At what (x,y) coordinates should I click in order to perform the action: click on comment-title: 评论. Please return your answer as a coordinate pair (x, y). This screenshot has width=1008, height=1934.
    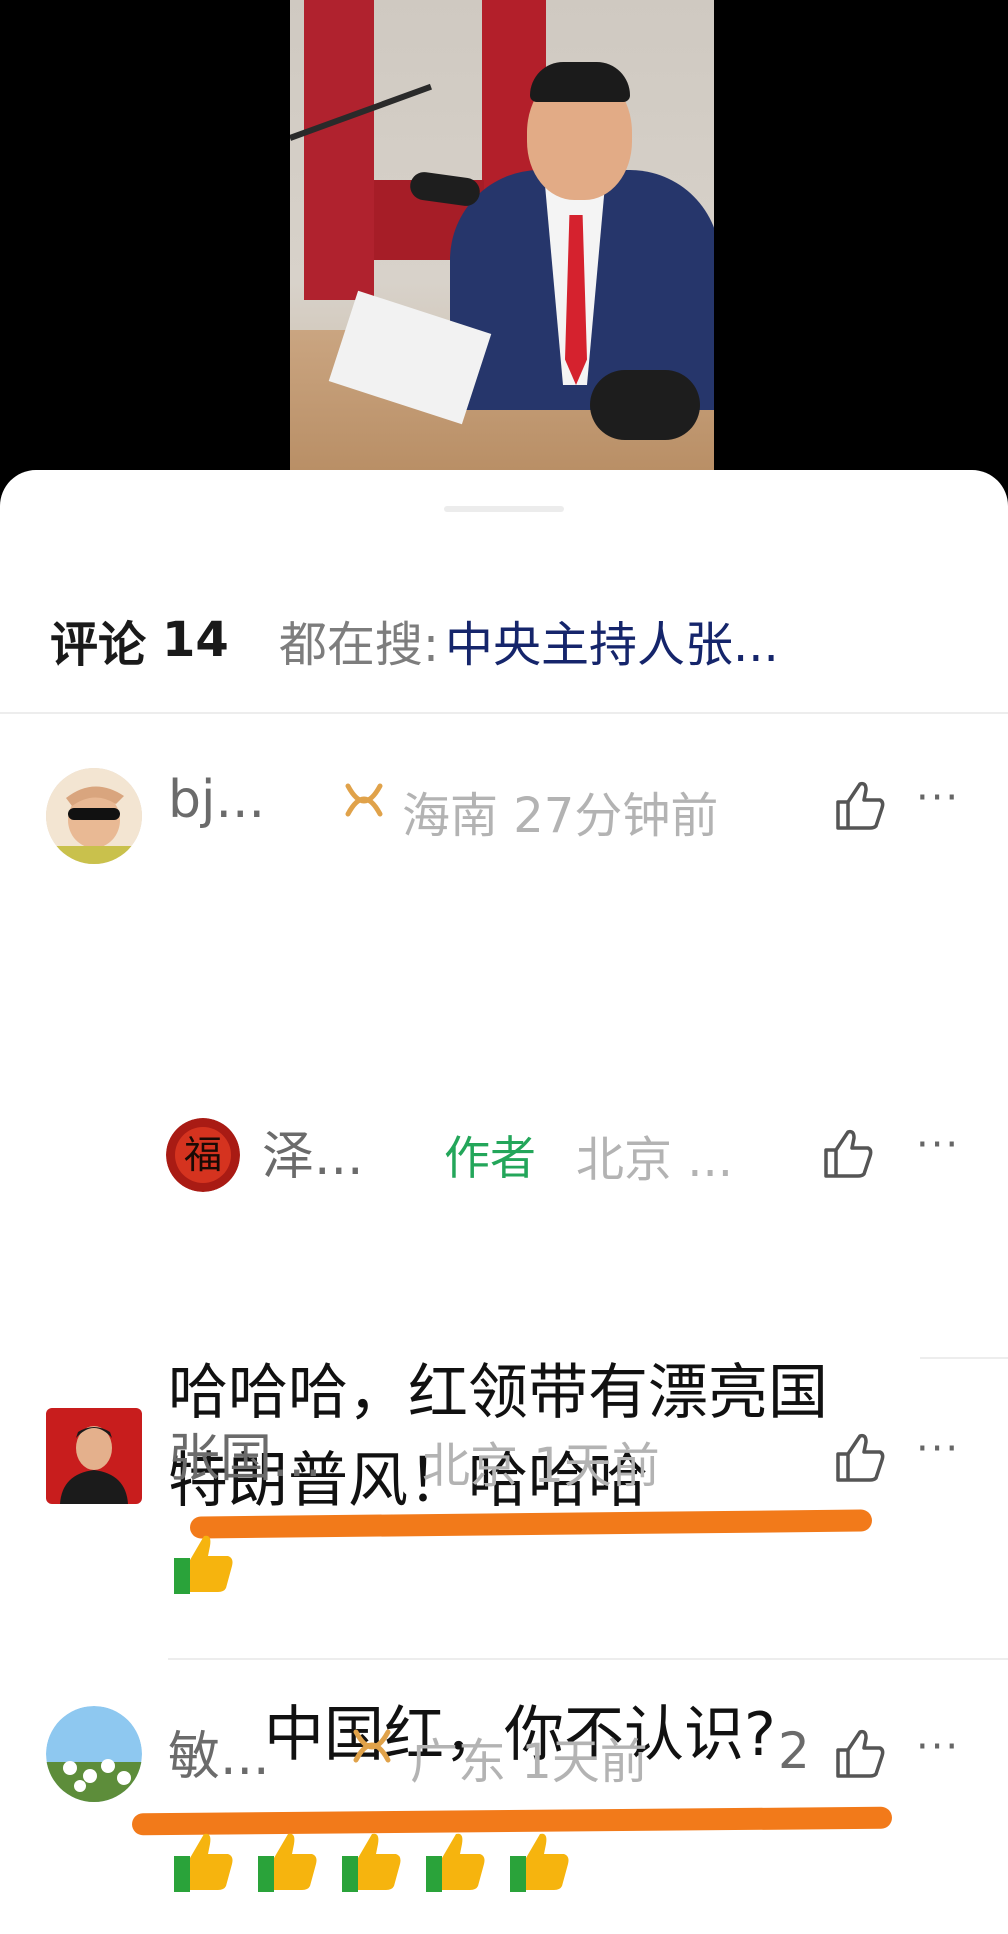
    Looking at the image, I should click on (98, 645).